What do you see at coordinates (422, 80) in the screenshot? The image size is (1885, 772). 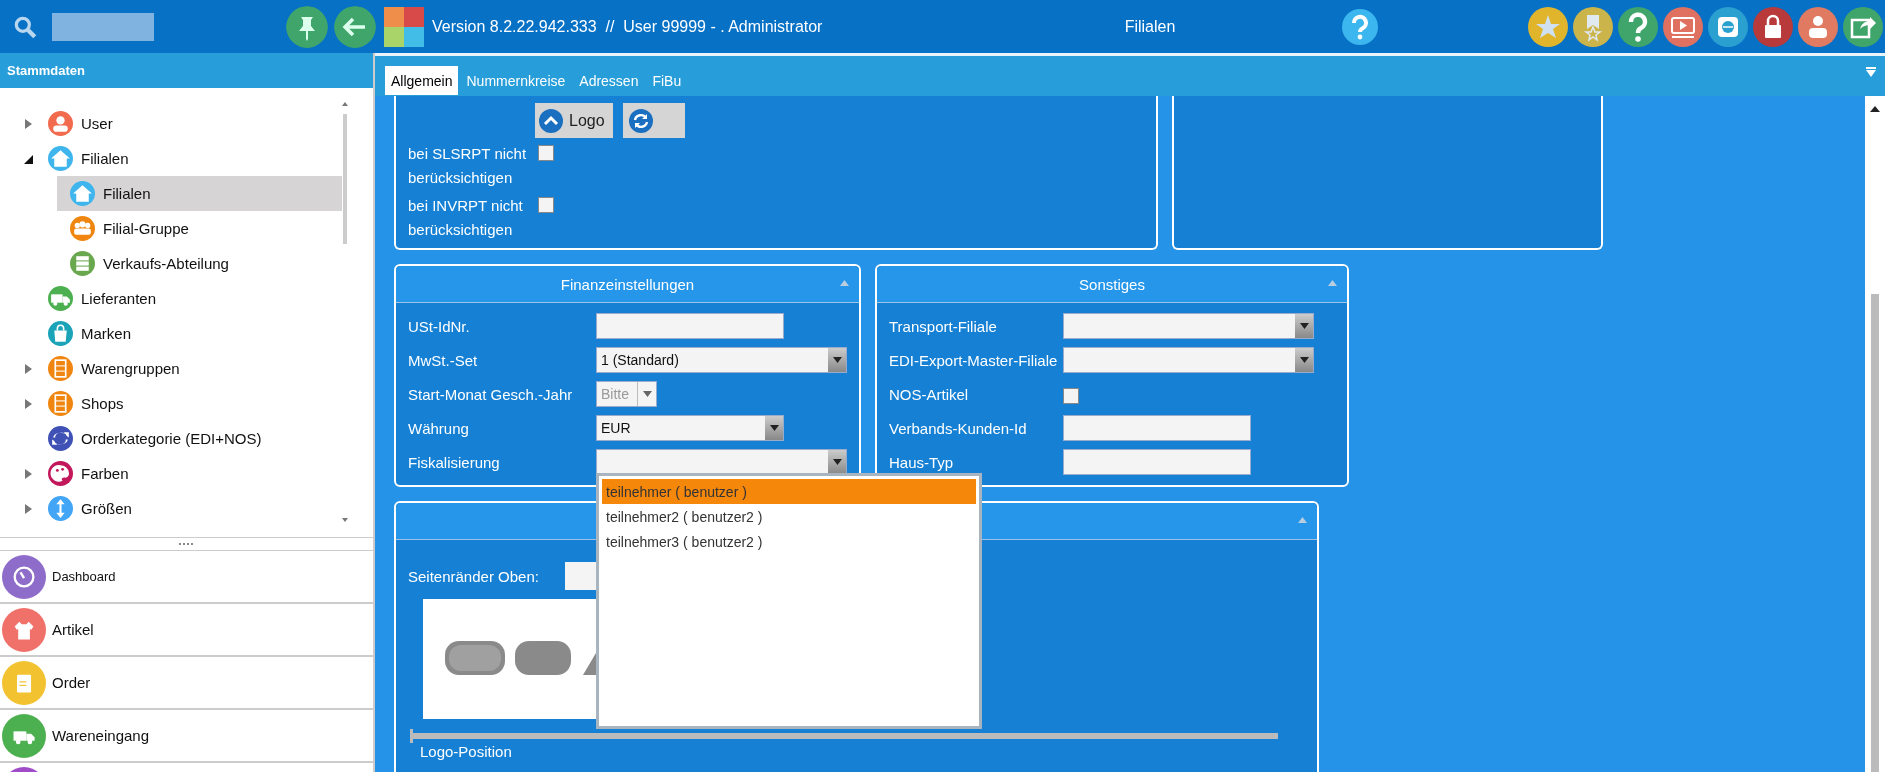 I see `tab: Allgemein` at bounding box center [422, 80].